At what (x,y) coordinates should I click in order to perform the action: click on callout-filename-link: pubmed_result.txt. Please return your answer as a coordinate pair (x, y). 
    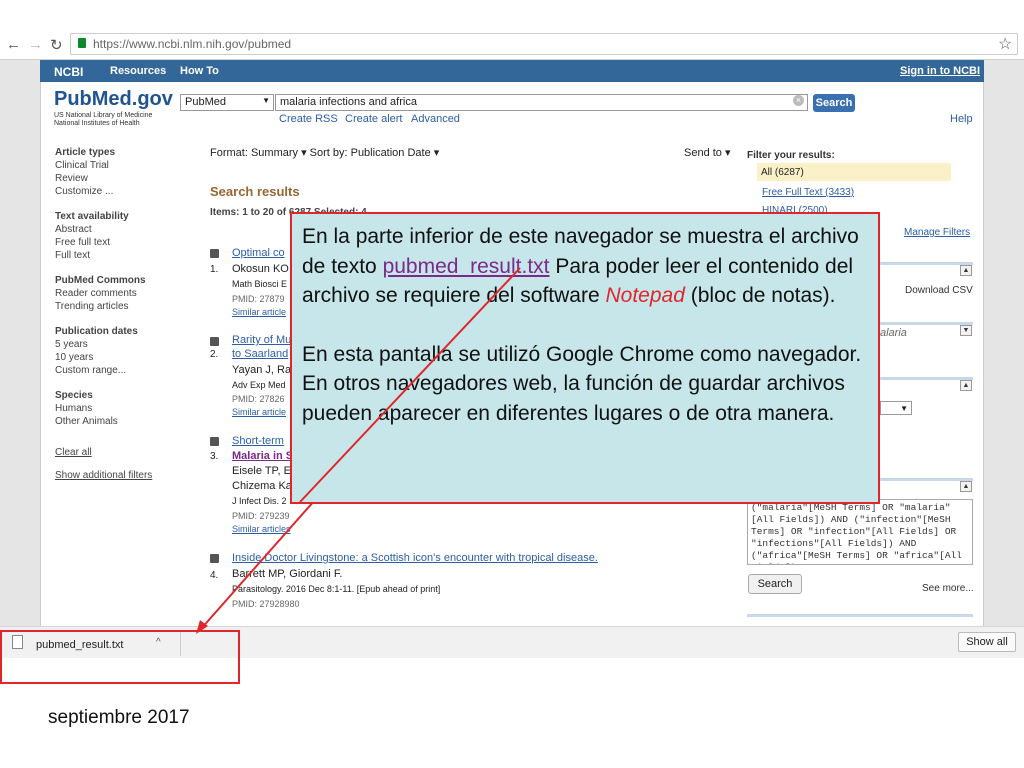
    Looking at the image, I should click on (466, 266).